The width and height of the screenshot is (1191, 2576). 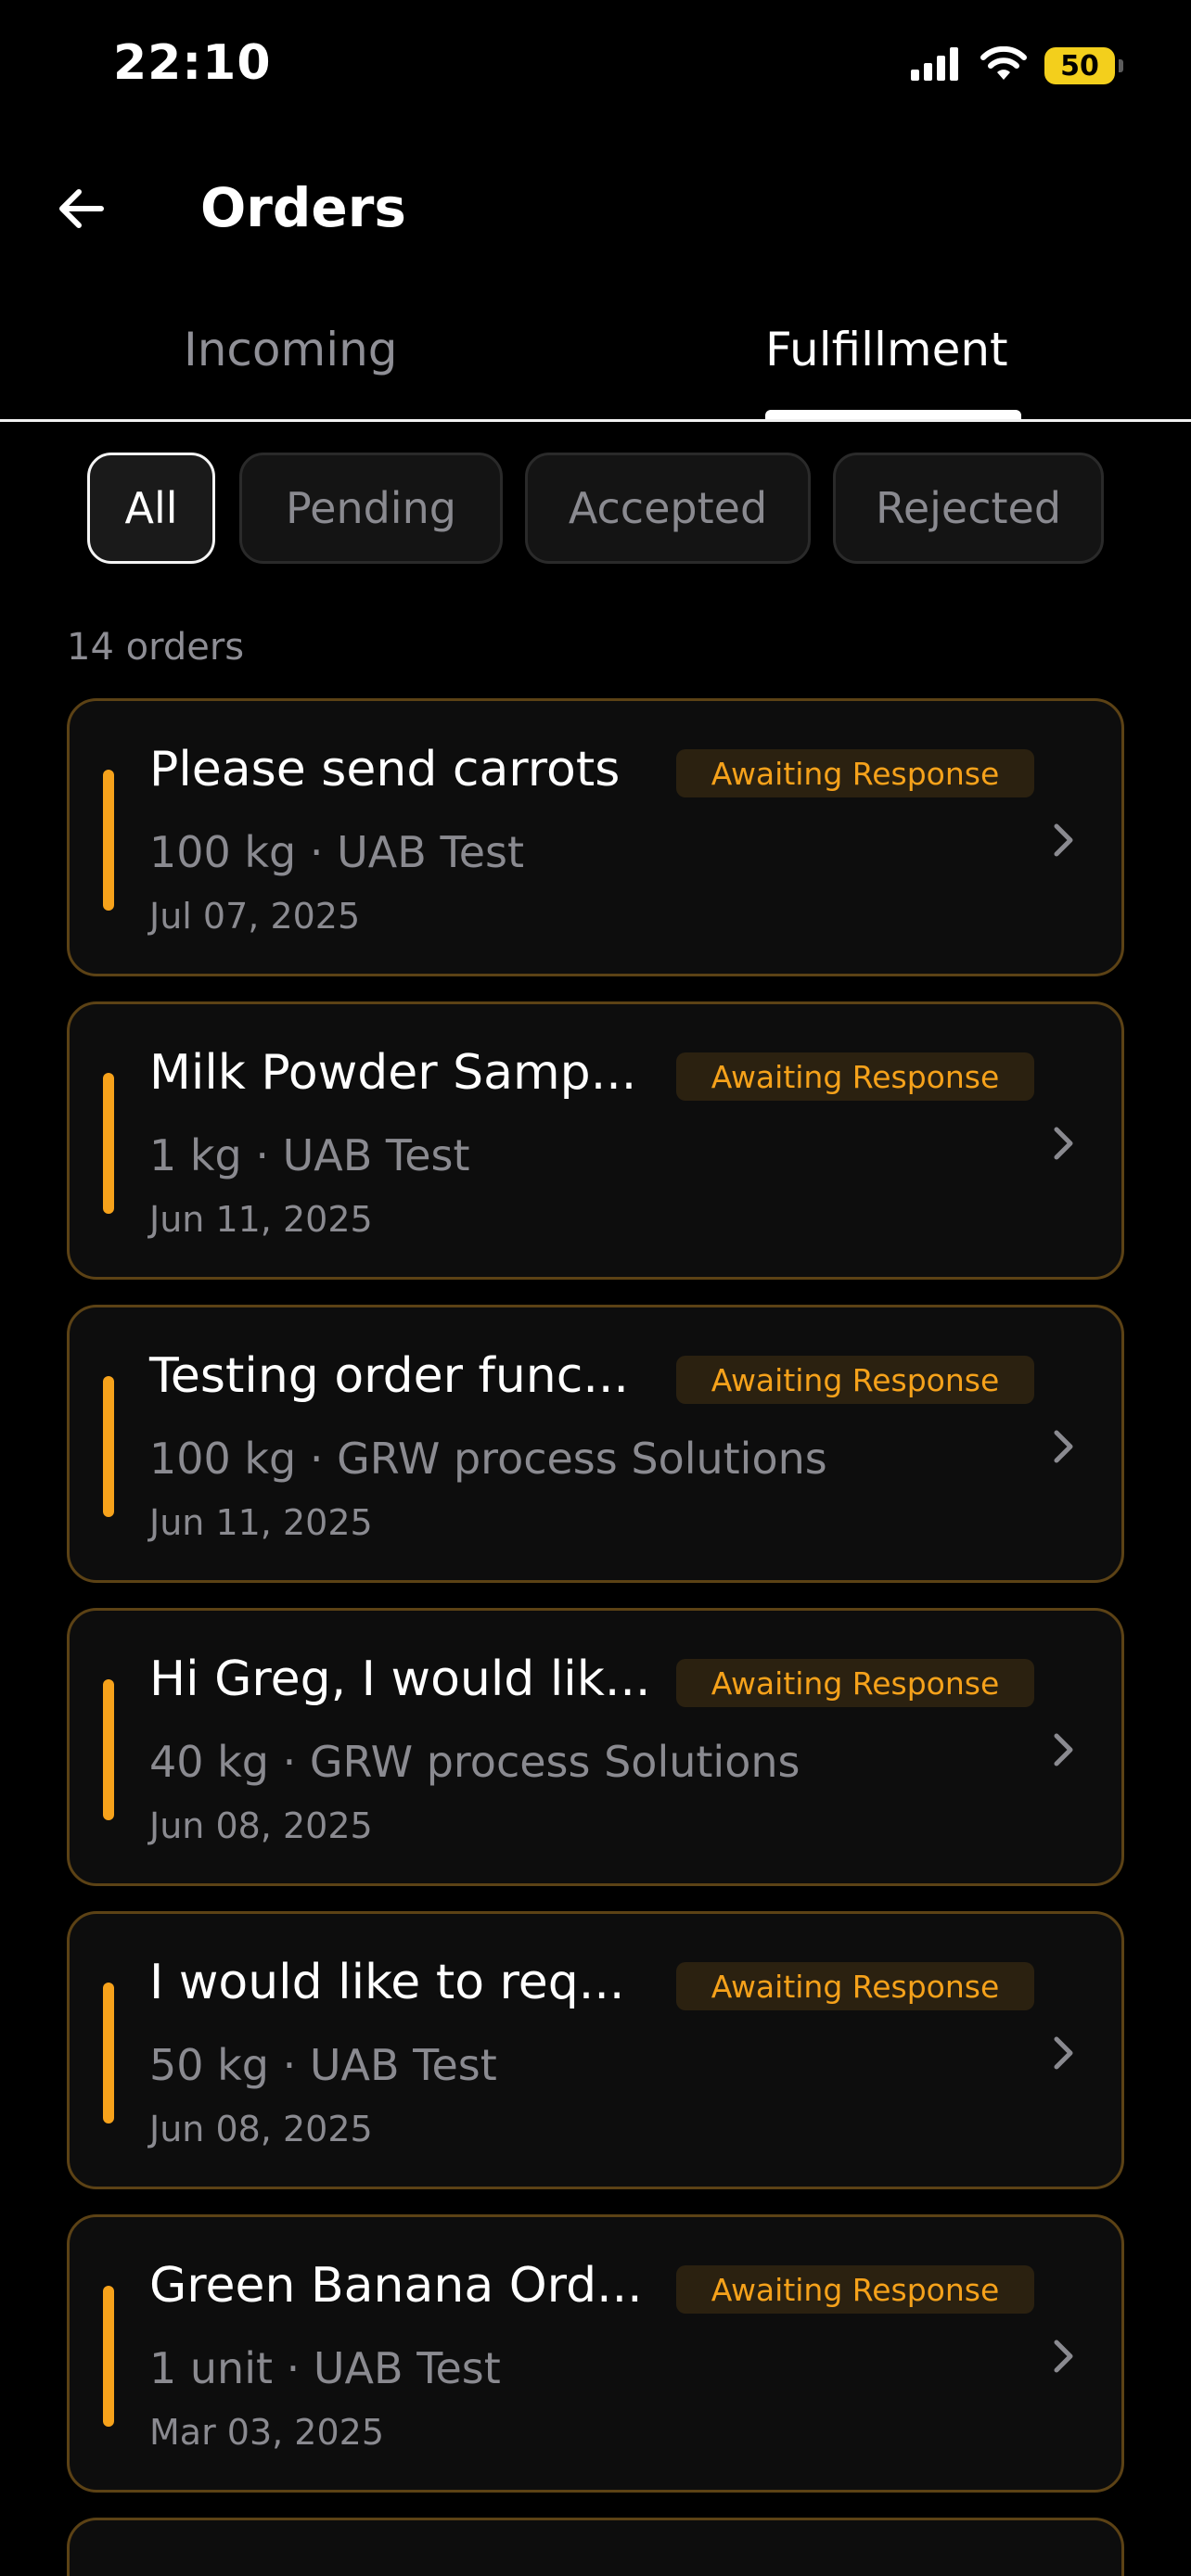 What do you see at coordinates (385, 769) in the screenshot?
I see `order-title: Please send carrots` at bounding box center [385, 769].